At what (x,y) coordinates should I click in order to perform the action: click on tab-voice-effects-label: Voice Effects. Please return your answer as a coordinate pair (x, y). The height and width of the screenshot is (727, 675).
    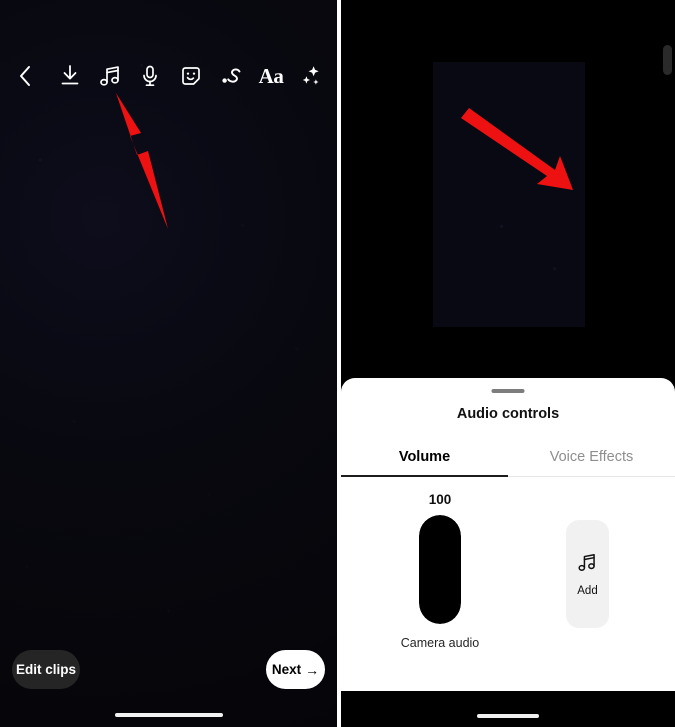
    Looking at the image, I should click on (591, 457).